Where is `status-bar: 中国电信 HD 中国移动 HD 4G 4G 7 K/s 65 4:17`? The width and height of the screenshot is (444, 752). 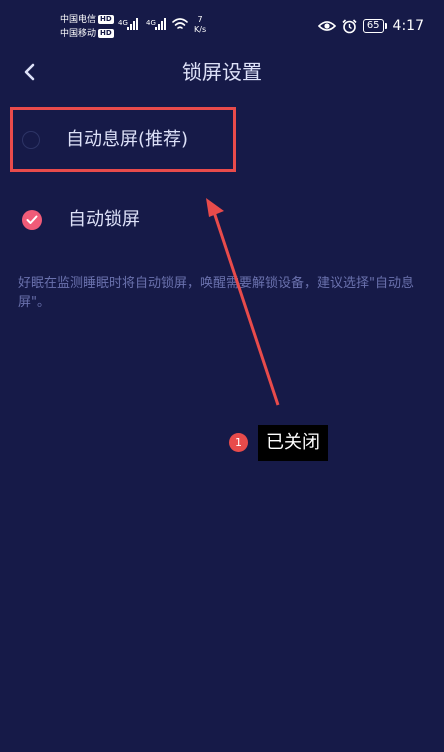 status-bar: 中国电信 HD 中国移动 HD 4G 4G 7 K/s 65 4:17 is located at coordinates (222, 26).